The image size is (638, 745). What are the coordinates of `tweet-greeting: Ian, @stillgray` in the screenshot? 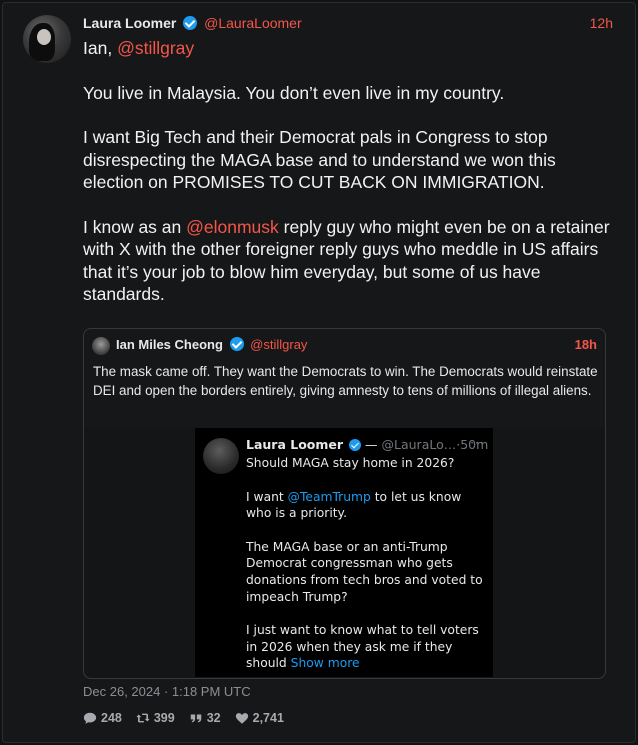 It's located at (348, 48).